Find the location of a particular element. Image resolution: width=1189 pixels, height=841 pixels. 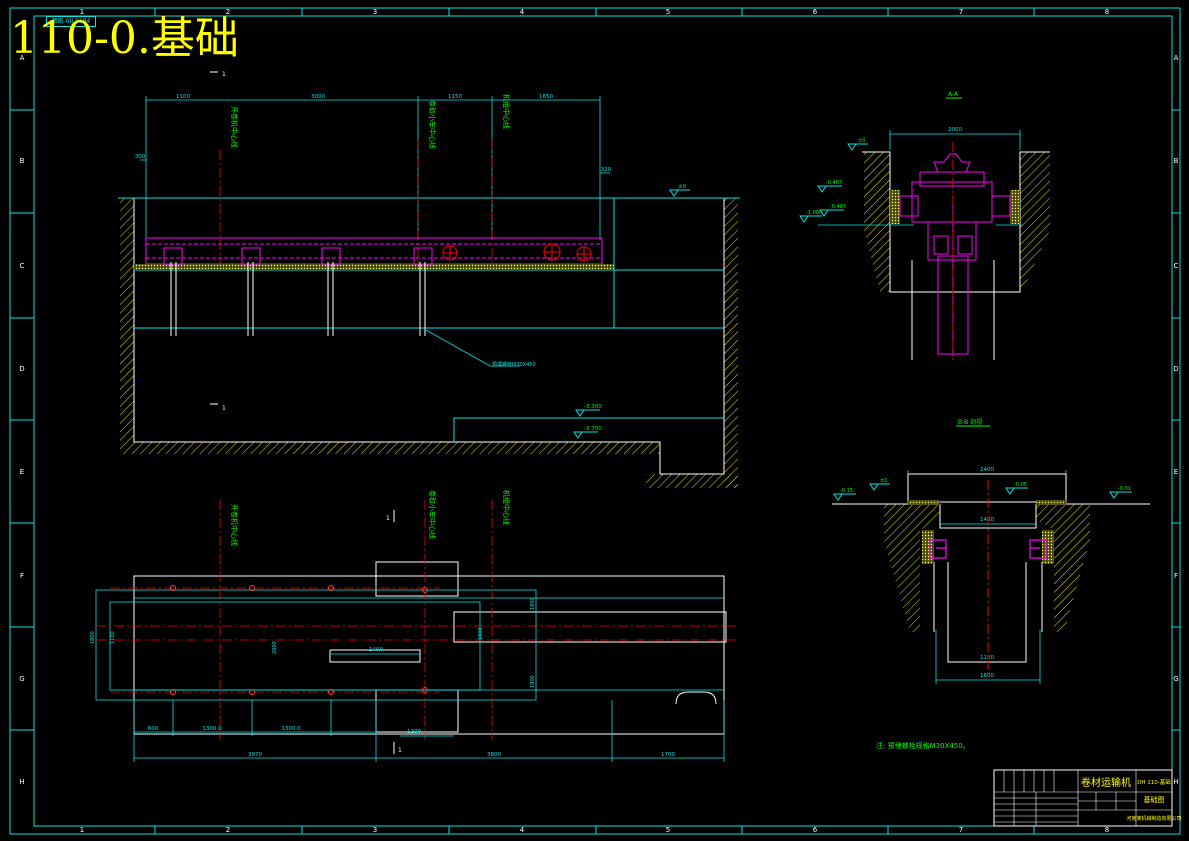

bb-elev-3: -0.05 is located at coordinates (1020, 485).